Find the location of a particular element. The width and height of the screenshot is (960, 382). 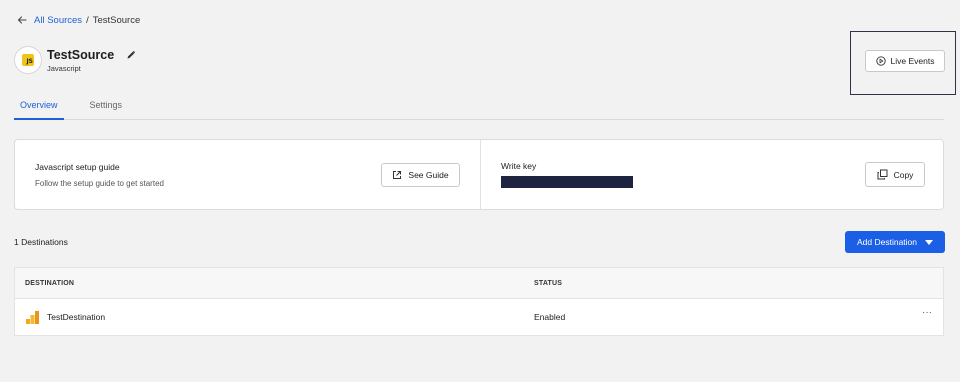

write-key-panel: Write key Copy is located at coordinates (712, 174).